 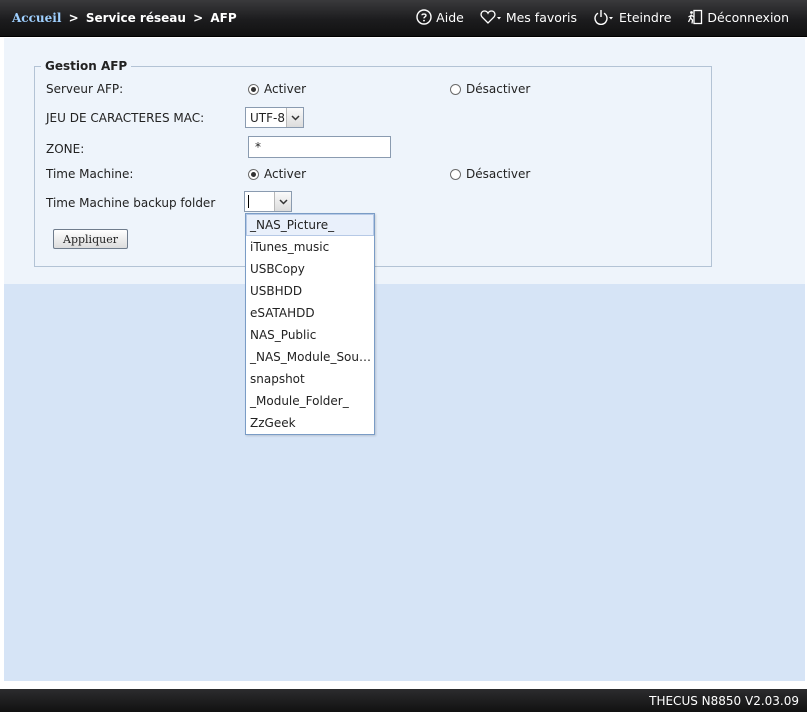 What do you see at coordinates (310, 313) in the screenshot?
I see `dropdown-option: eSATAHDD` at bounding box center [310, 313].